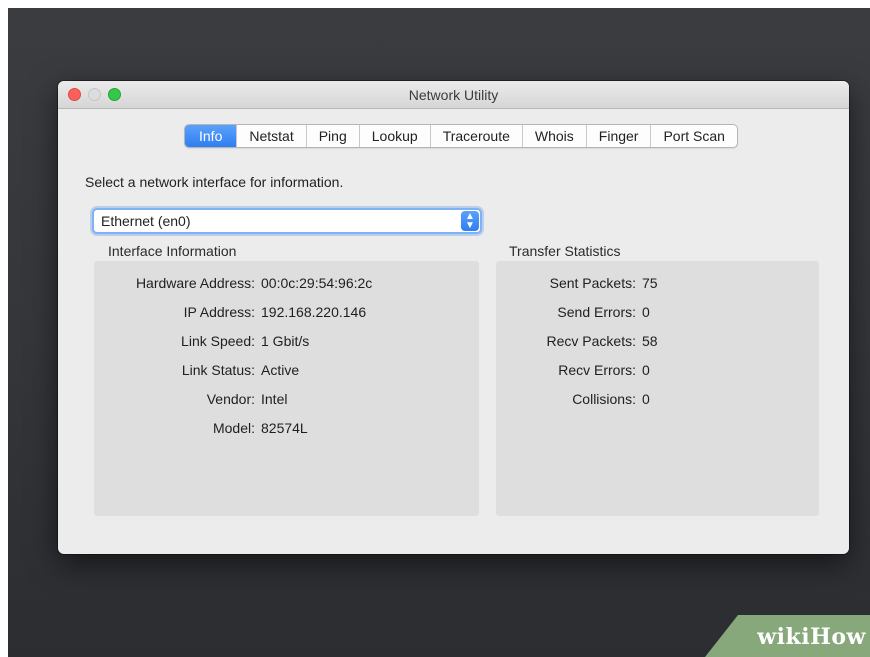  What do you see at coordinates (592, 283) in the screenshot?
I see `stat-key: Sent Packets:` at bounding box center [592, 283].